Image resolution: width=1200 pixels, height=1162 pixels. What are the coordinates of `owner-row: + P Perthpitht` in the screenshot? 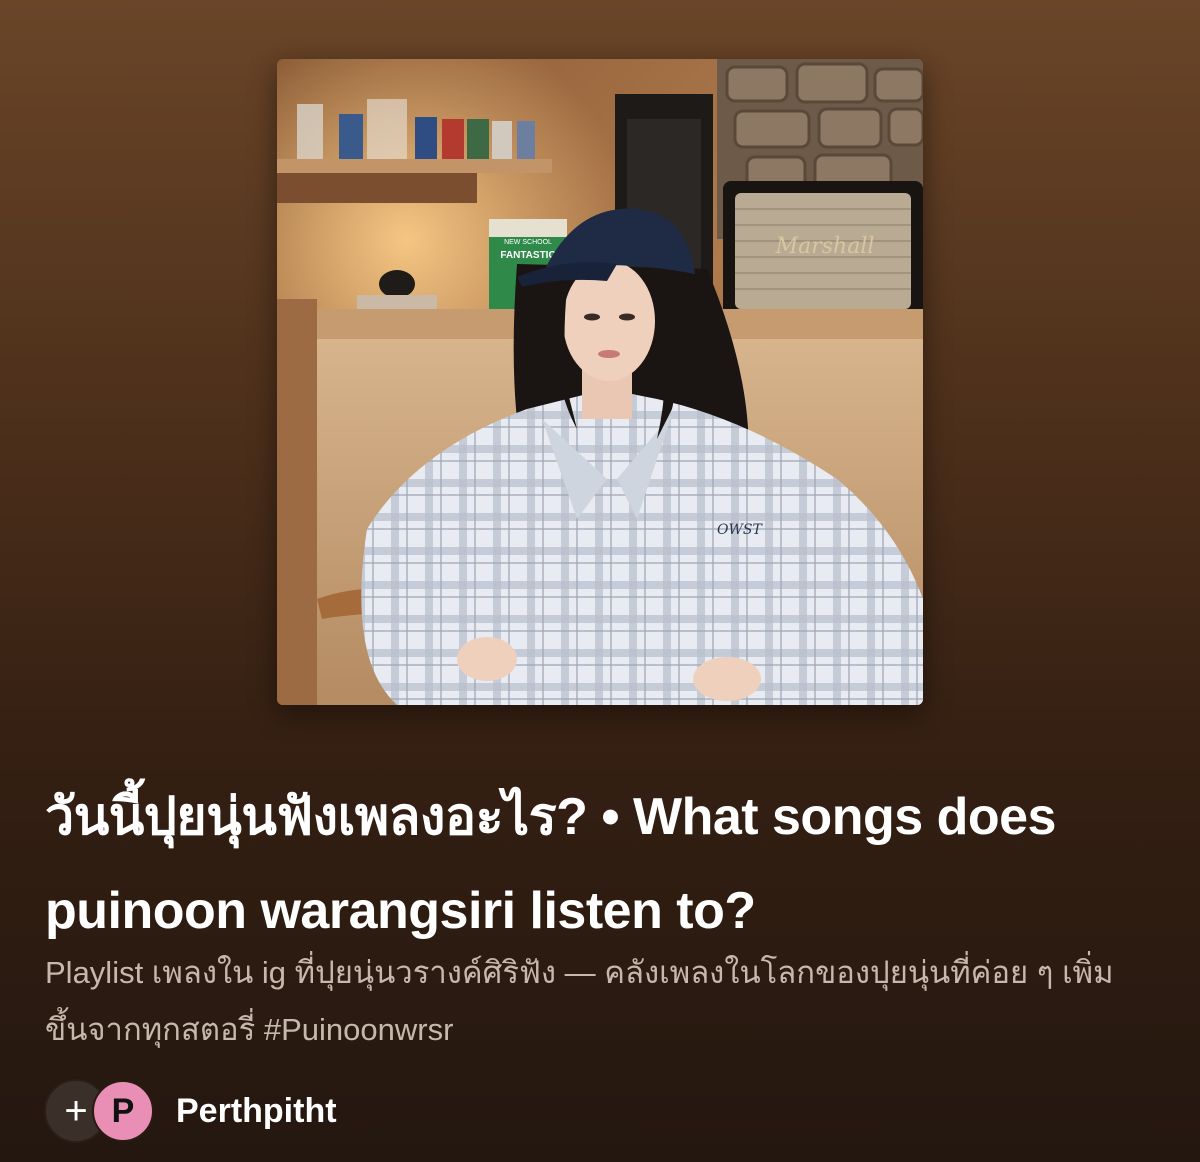 It's located at (190, 1111).